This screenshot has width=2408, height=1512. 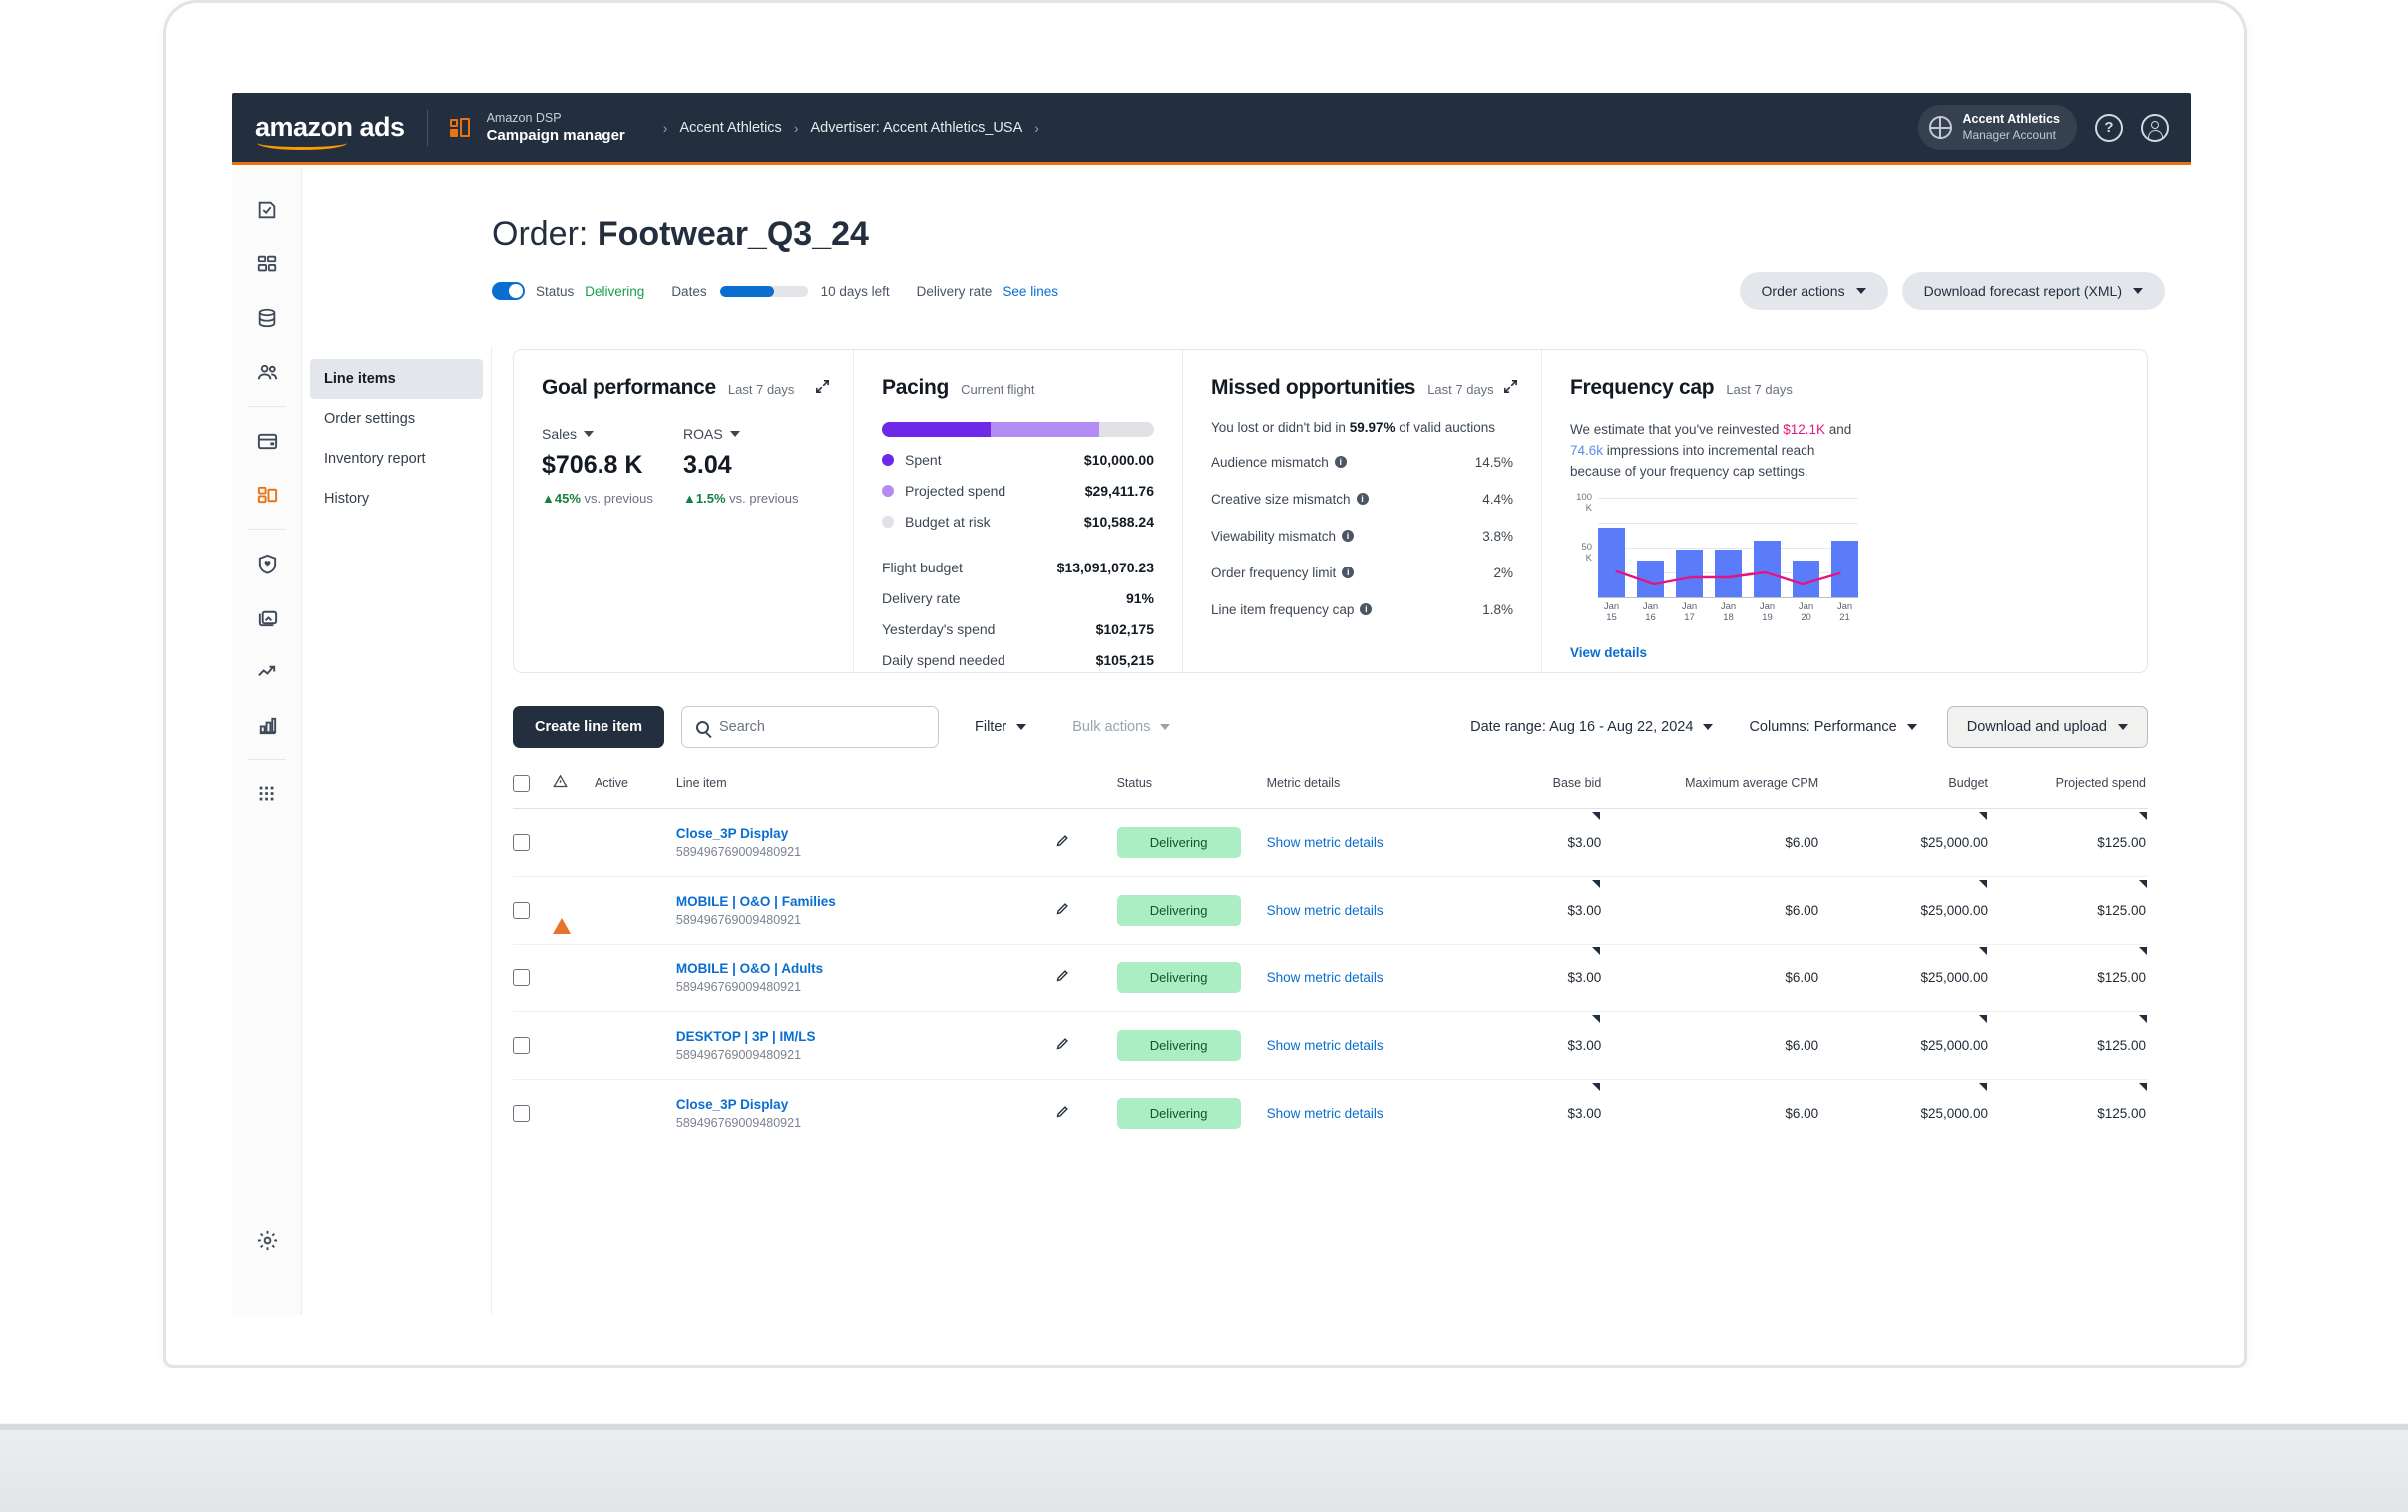 I want to click on sidebar-item-line-items: Line items, so click(x=397, y=379).